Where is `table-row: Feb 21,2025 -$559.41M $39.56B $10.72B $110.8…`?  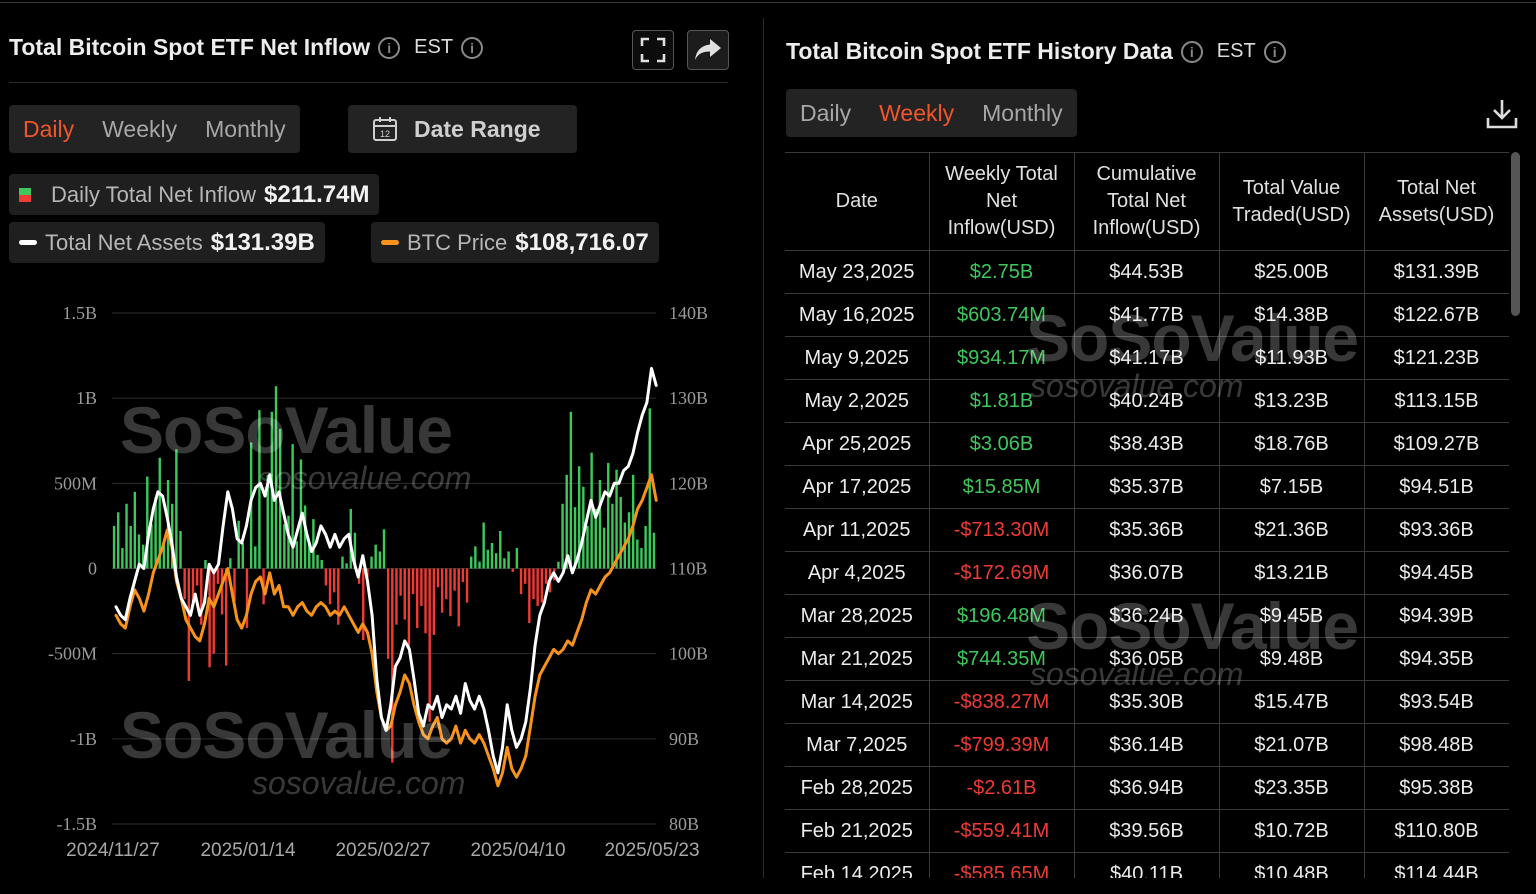 table-row: Feb 21,2025 -$559.41M $39.56B $10.72B $110.8… is located at coordinates (1147, 831).